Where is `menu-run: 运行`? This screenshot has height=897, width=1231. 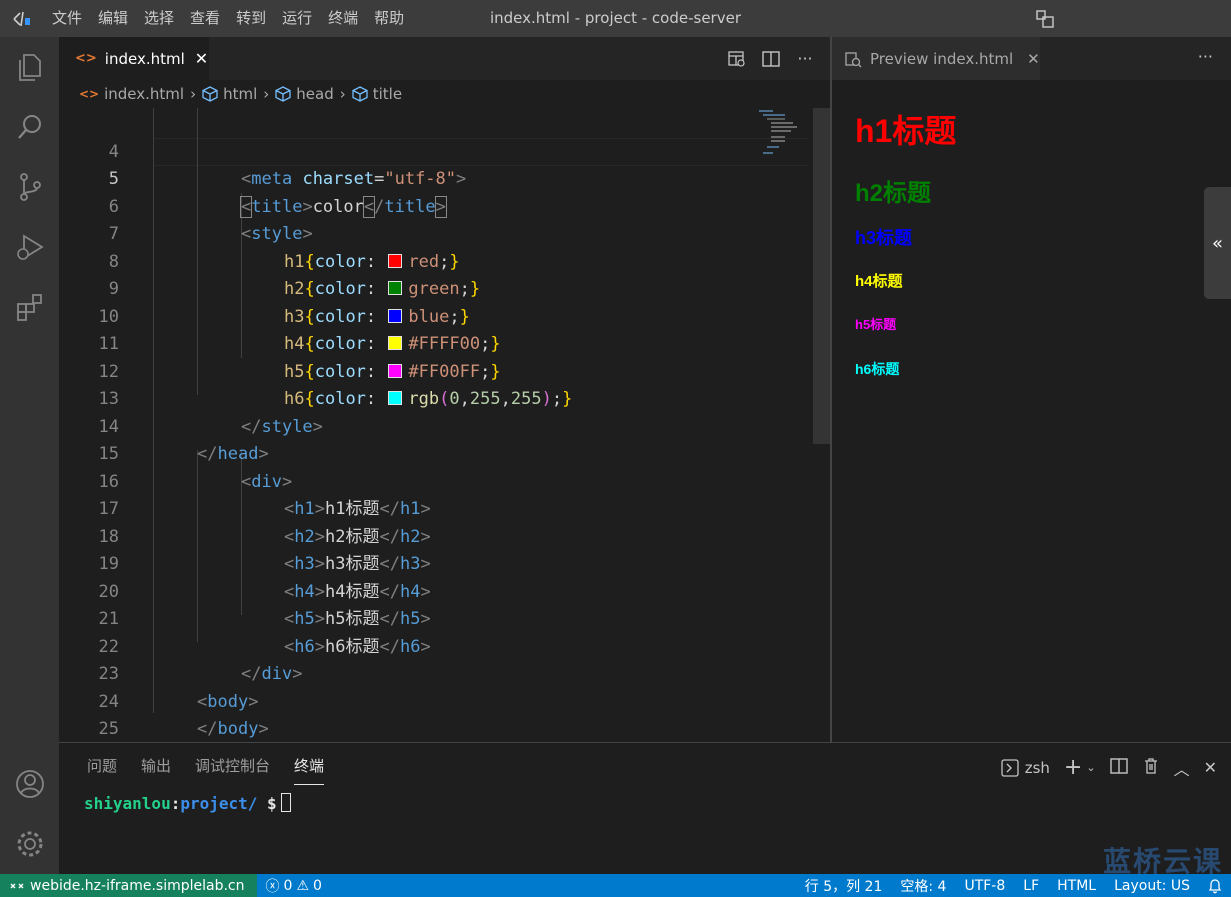 menu-run: 运行 is located at coordinates (297, 18).